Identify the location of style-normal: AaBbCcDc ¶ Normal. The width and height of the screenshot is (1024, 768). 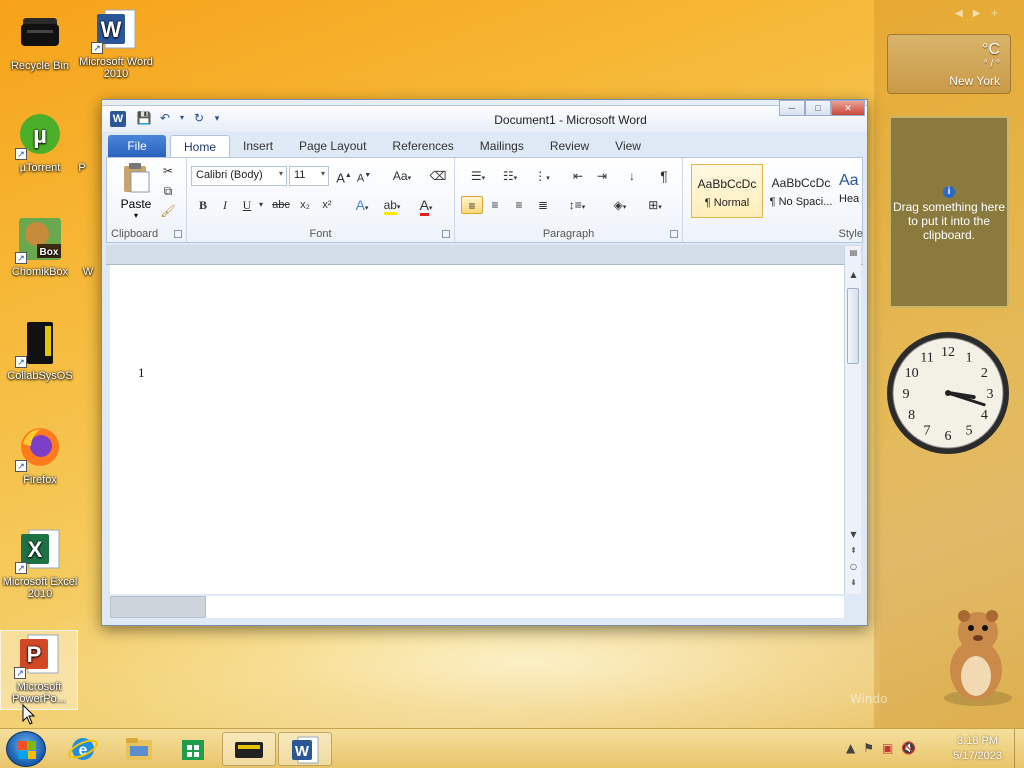
(727, 191).